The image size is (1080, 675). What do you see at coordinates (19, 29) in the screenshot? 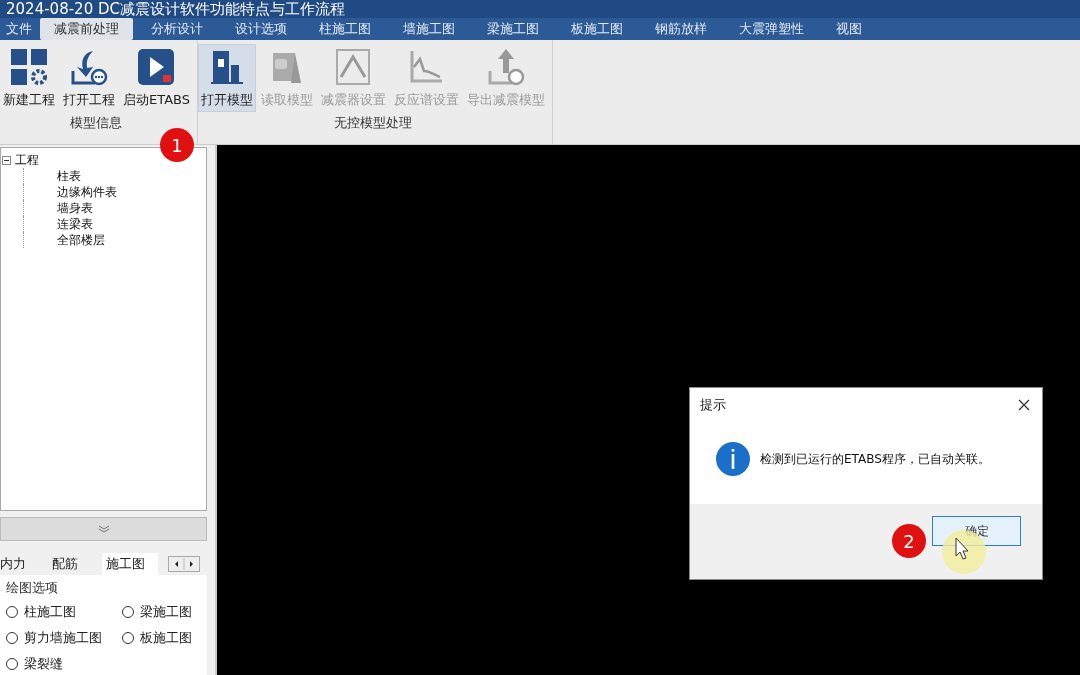
I see `menu-tab: 文件` at bounding box center [19, 29].